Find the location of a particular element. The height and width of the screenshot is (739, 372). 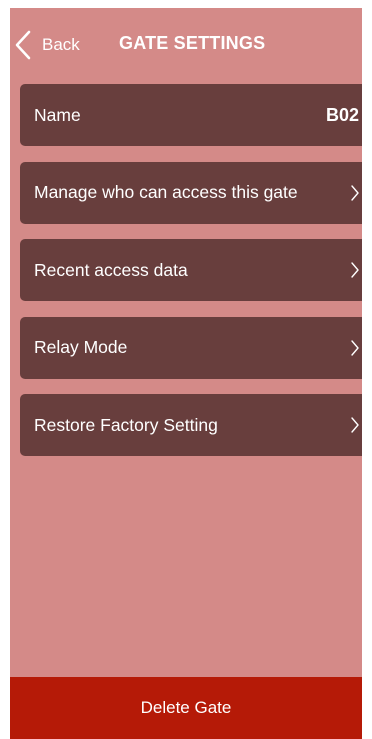

back-button: Back is located at coordinates (47, 45).